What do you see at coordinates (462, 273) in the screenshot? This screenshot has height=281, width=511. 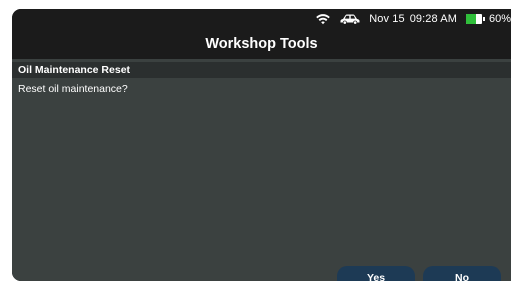 I see `no-button: No` at bounding box center [462, 273].